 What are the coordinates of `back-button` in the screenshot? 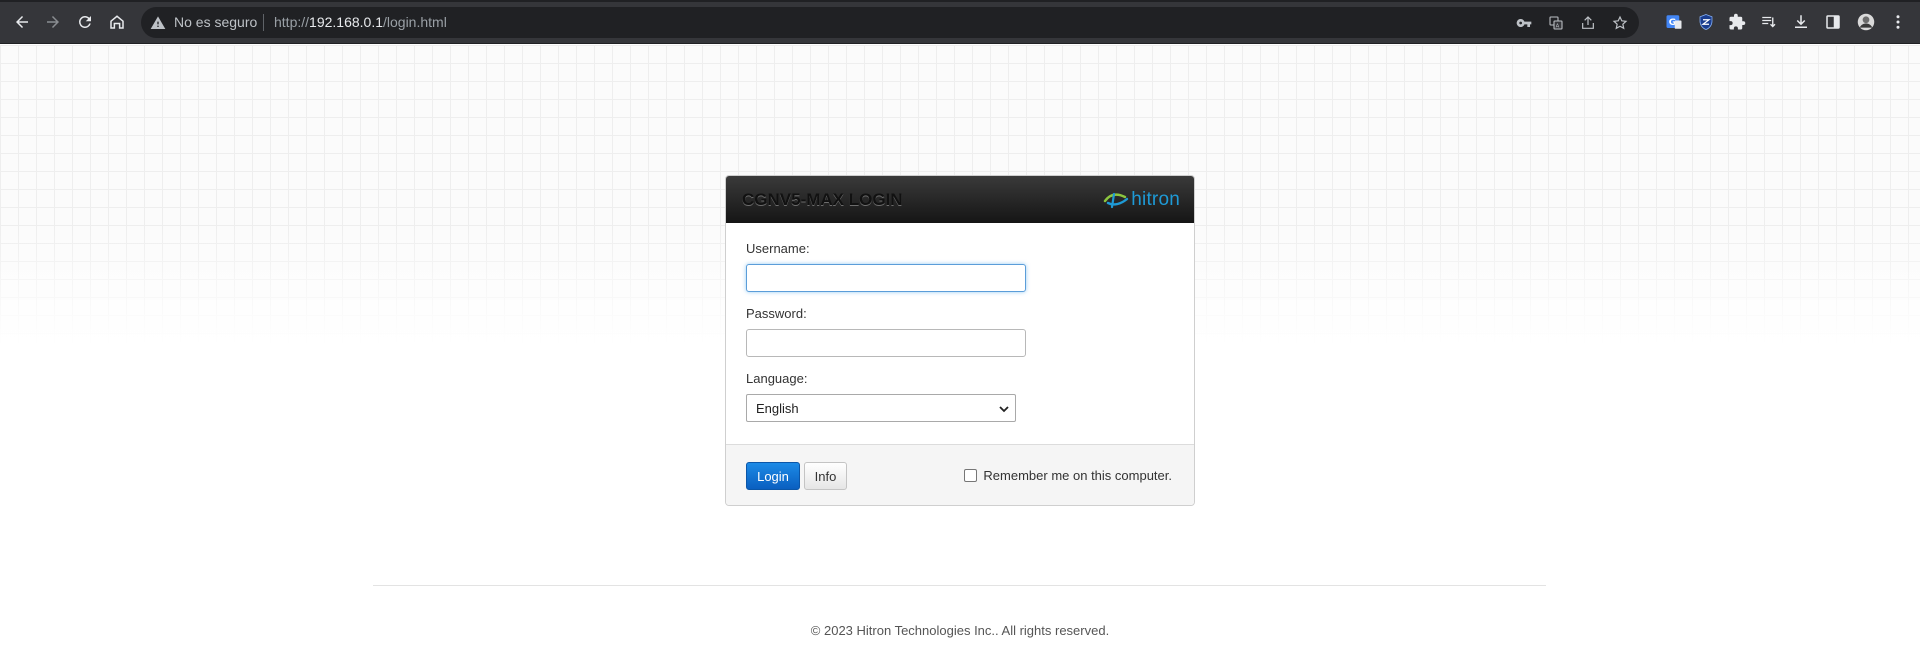 It's located at (22, 22).